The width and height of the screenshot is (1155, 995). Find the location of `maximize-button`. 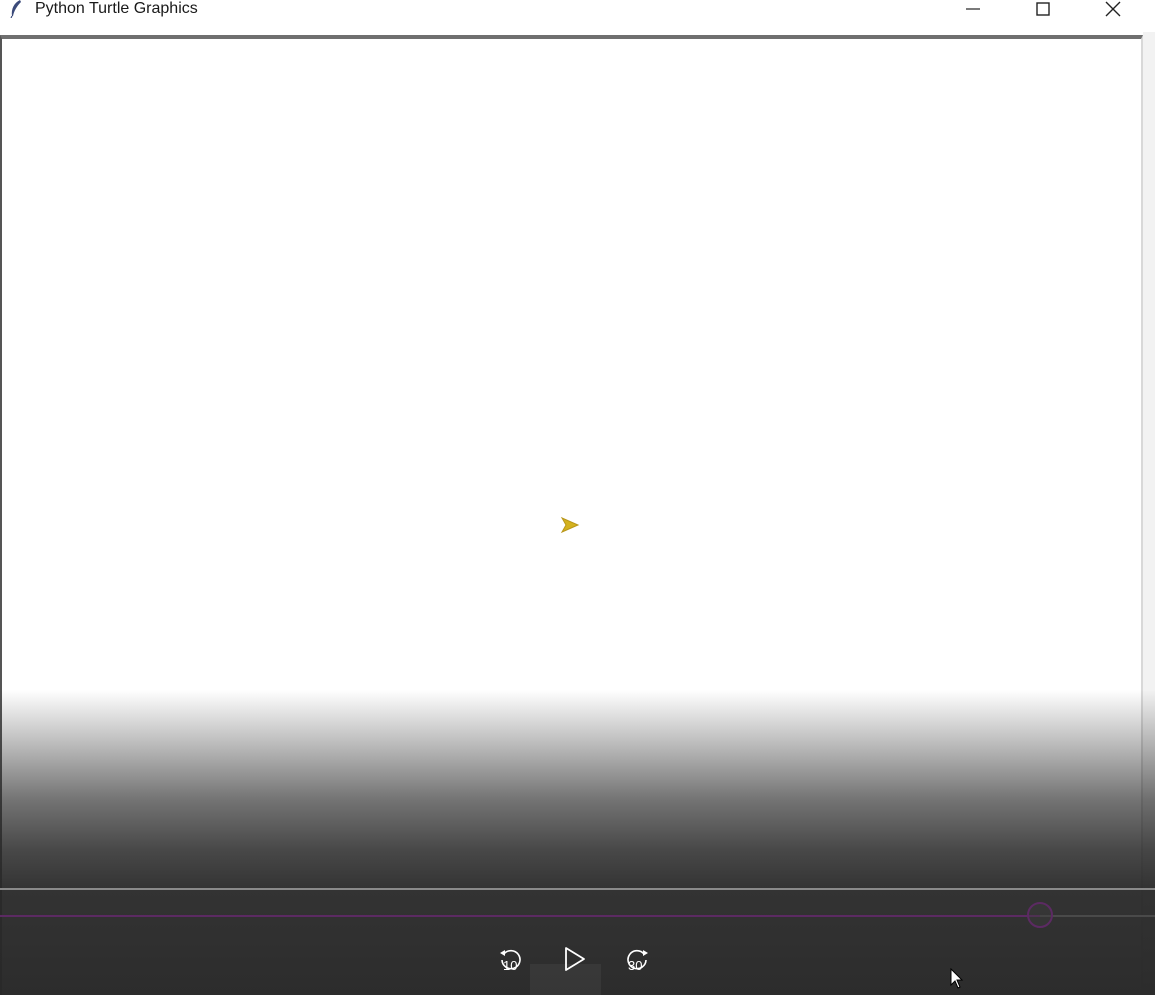

maximize-button is located at coordinates (1043, 11).